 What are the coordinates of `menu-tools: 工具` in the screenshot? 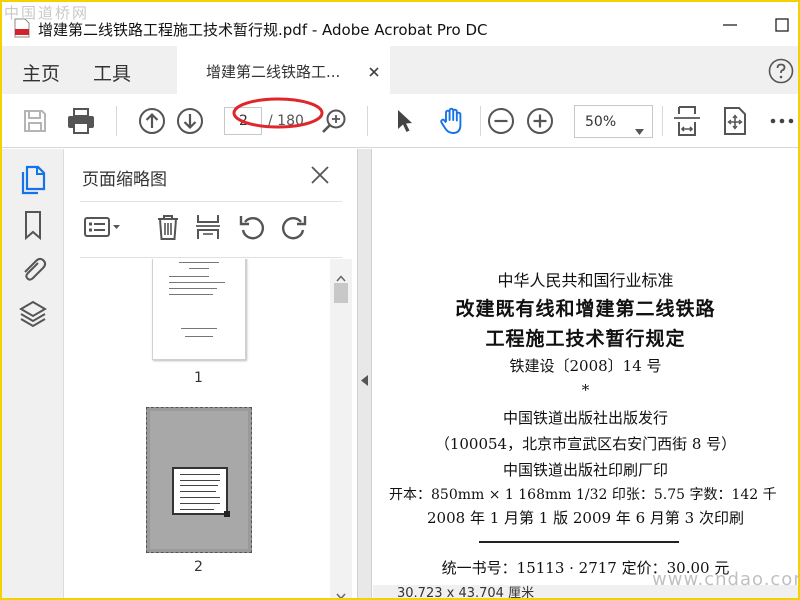 It's located at (112, 72).